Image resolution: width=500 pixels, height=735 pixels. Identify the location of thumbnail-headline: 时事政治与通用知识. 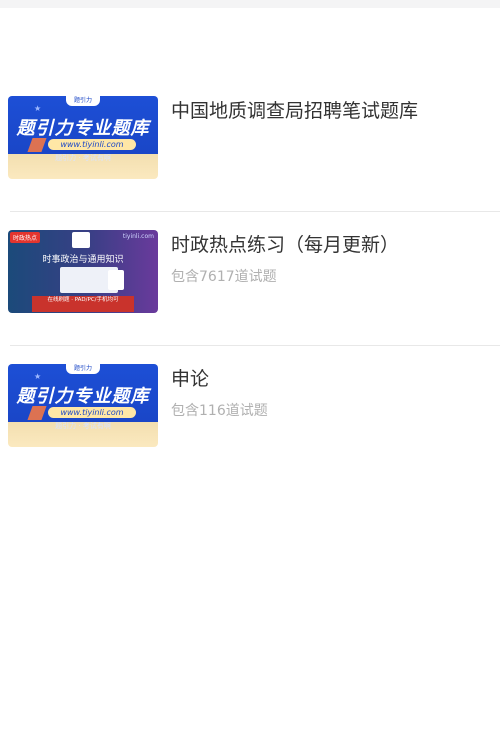
(83, 260).